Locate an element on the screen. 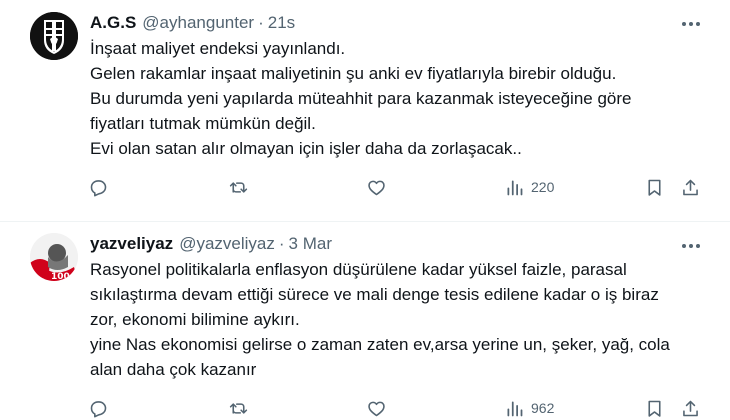 This screenshot has width=730, height=420. view-count: 220 is located at coordinates (543, 187).